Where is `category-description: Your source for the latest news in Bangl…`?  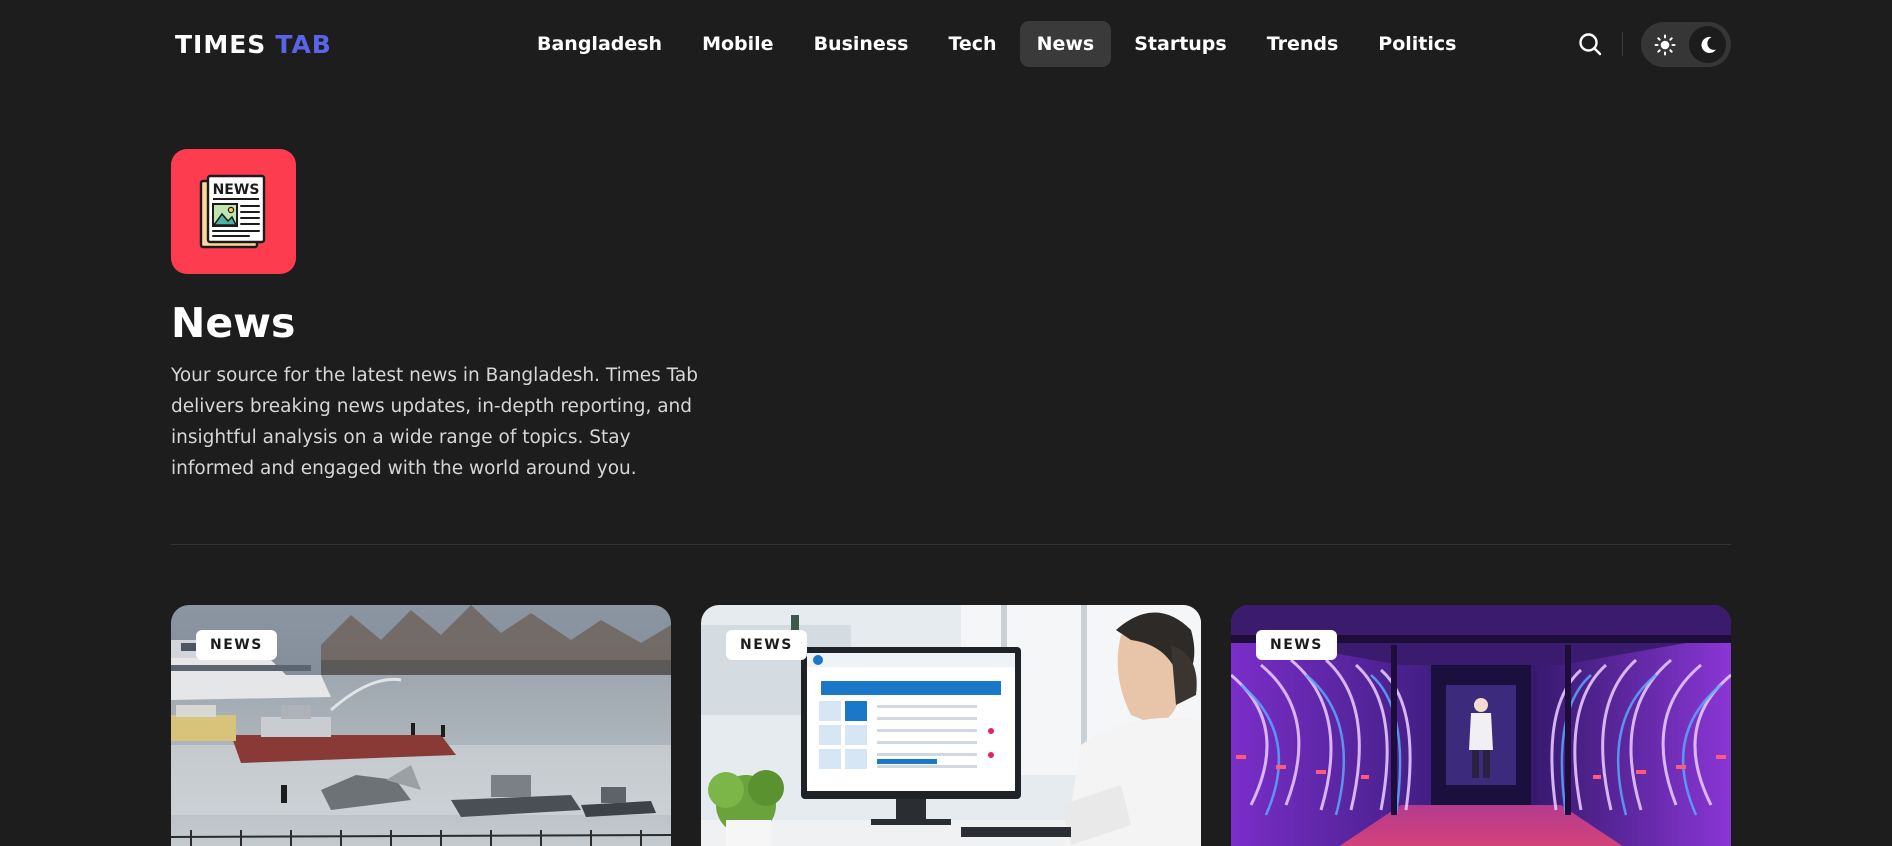
category-description: Your source for the latest news in Bangl… is located at coordinates (434, 422).